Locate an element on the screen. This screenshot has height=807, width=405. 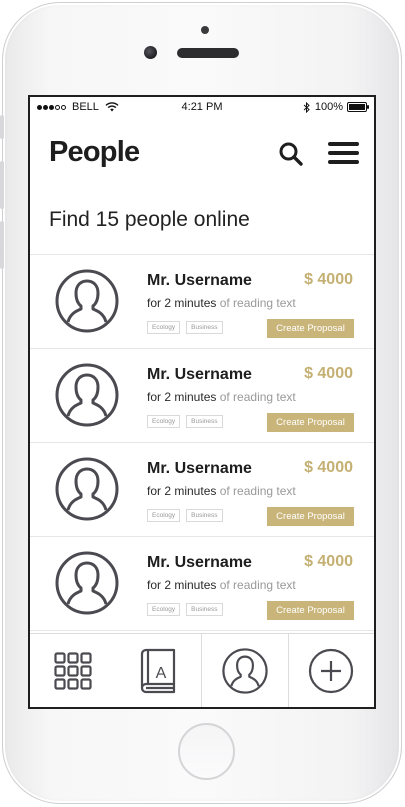
nav-add is located at coordinates (332, 670).